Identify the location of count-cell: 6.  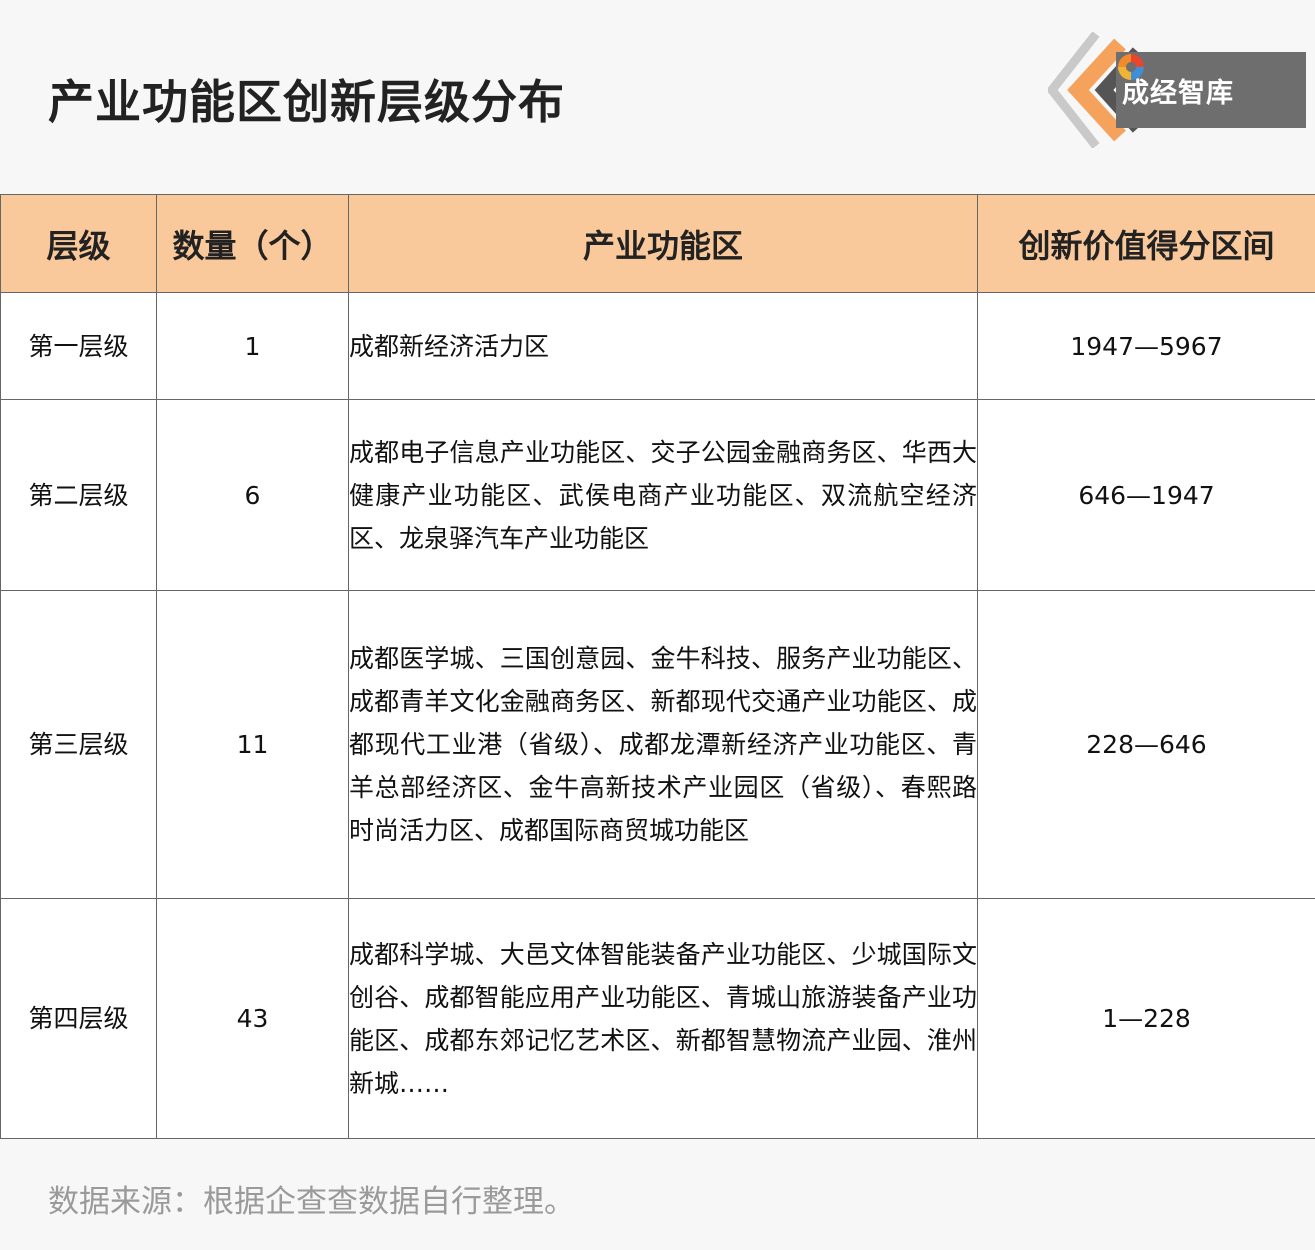
(252, 495).